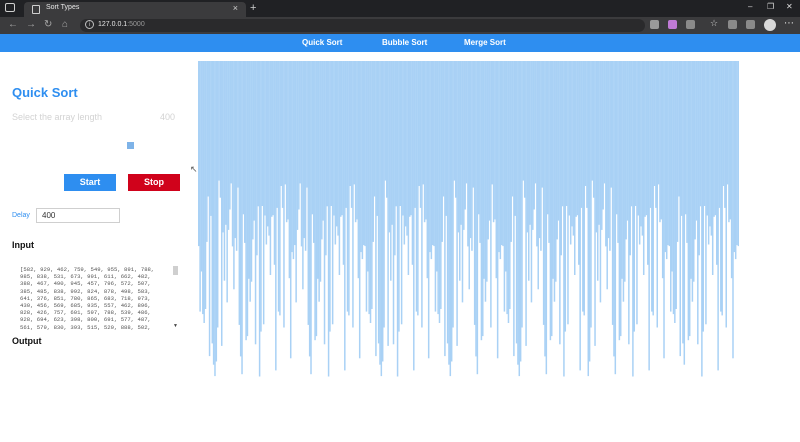  What do you see at coordinates (750, 24) in the screenshot?
I see `collections-icon` at bounding box center [750, 24].